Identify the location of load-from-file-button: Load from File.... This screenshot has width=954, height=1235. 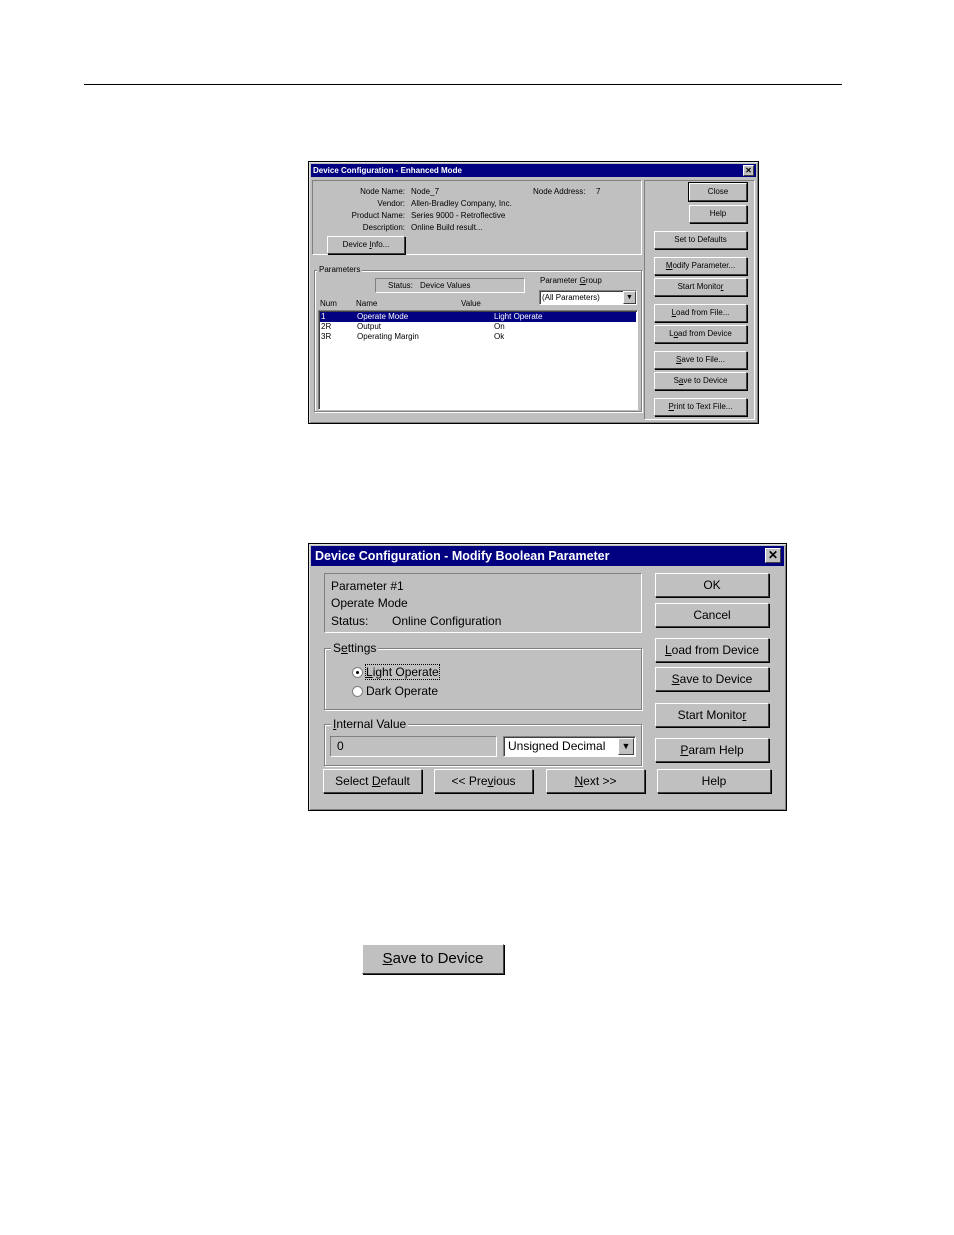
(700, 313).